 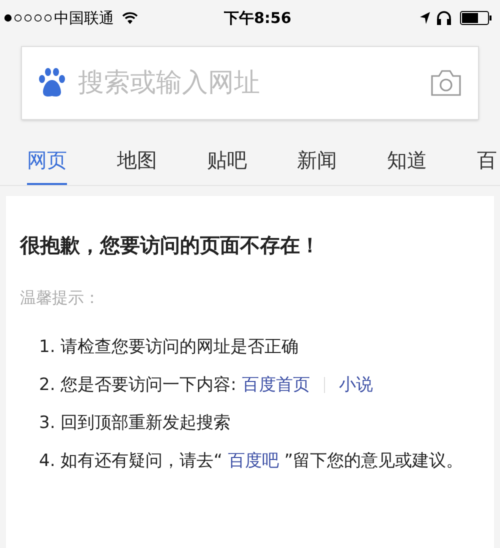 I want to click on tab: 百, so click(x=487, y=160).